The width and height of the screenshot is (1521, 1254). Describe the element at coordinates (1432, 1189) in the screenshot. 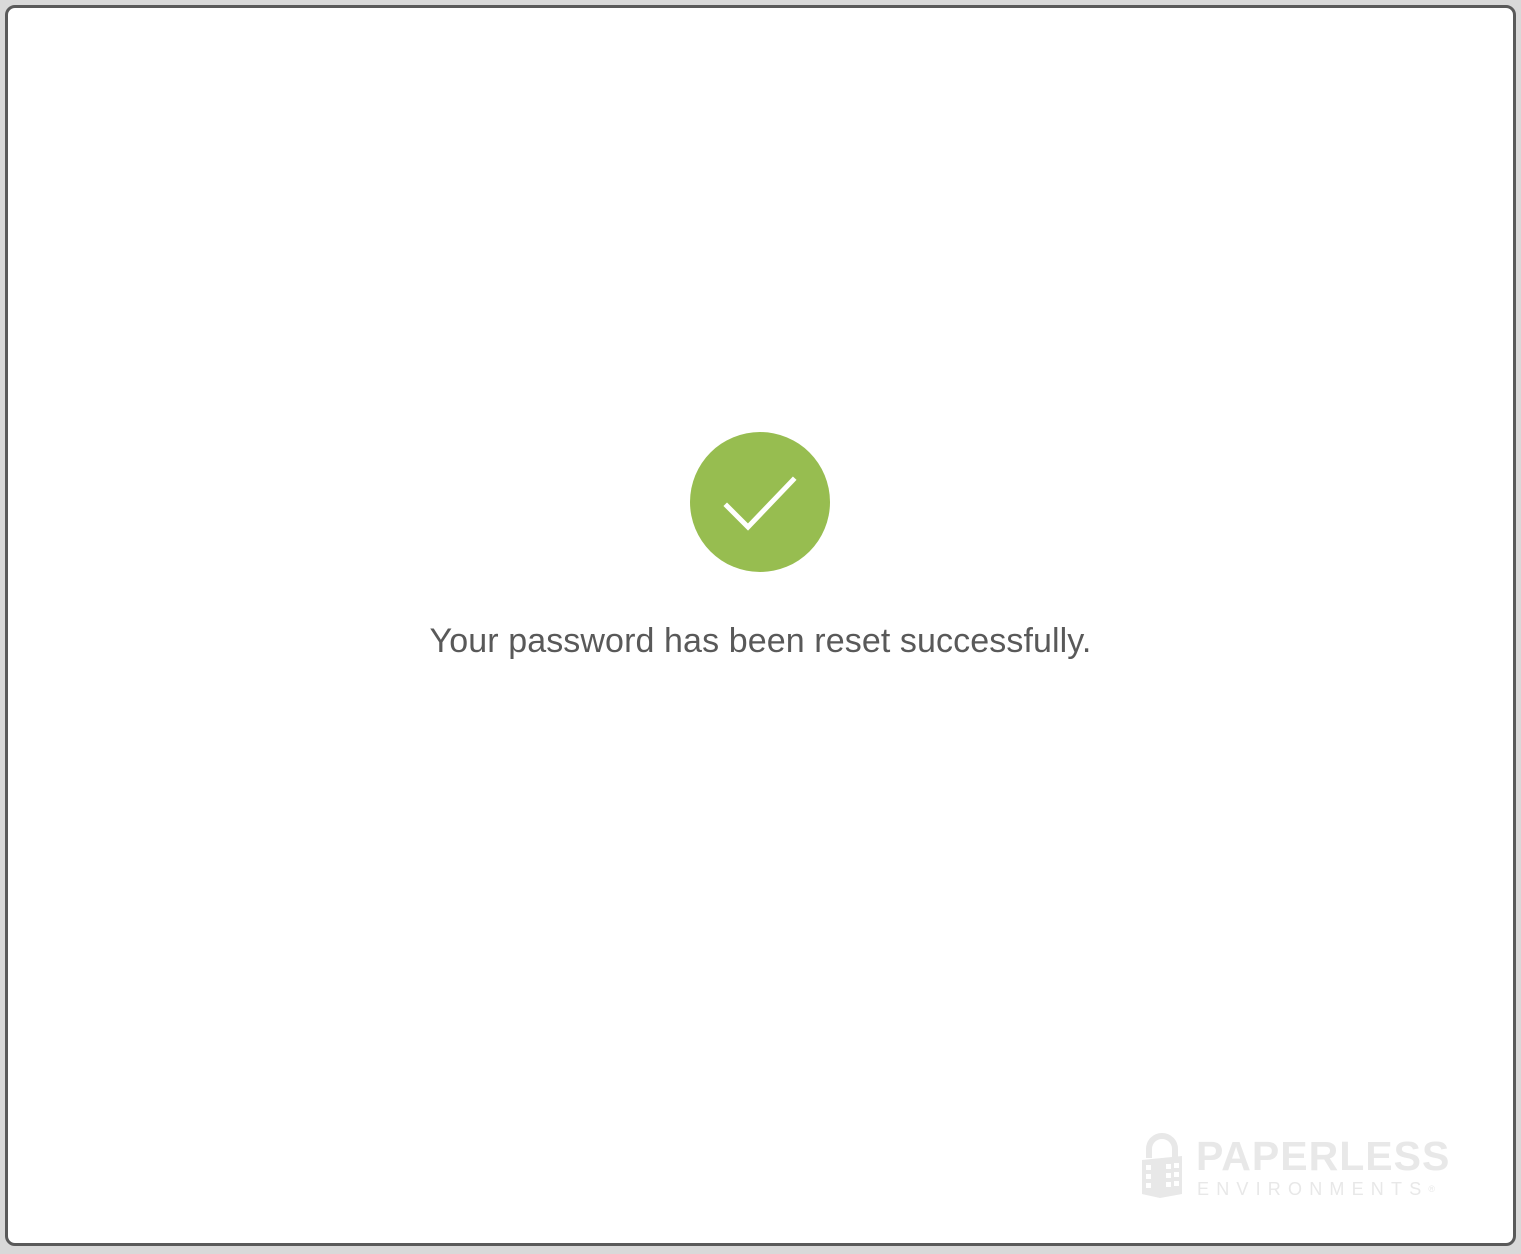

I see `registered-mark: ®` at that location.